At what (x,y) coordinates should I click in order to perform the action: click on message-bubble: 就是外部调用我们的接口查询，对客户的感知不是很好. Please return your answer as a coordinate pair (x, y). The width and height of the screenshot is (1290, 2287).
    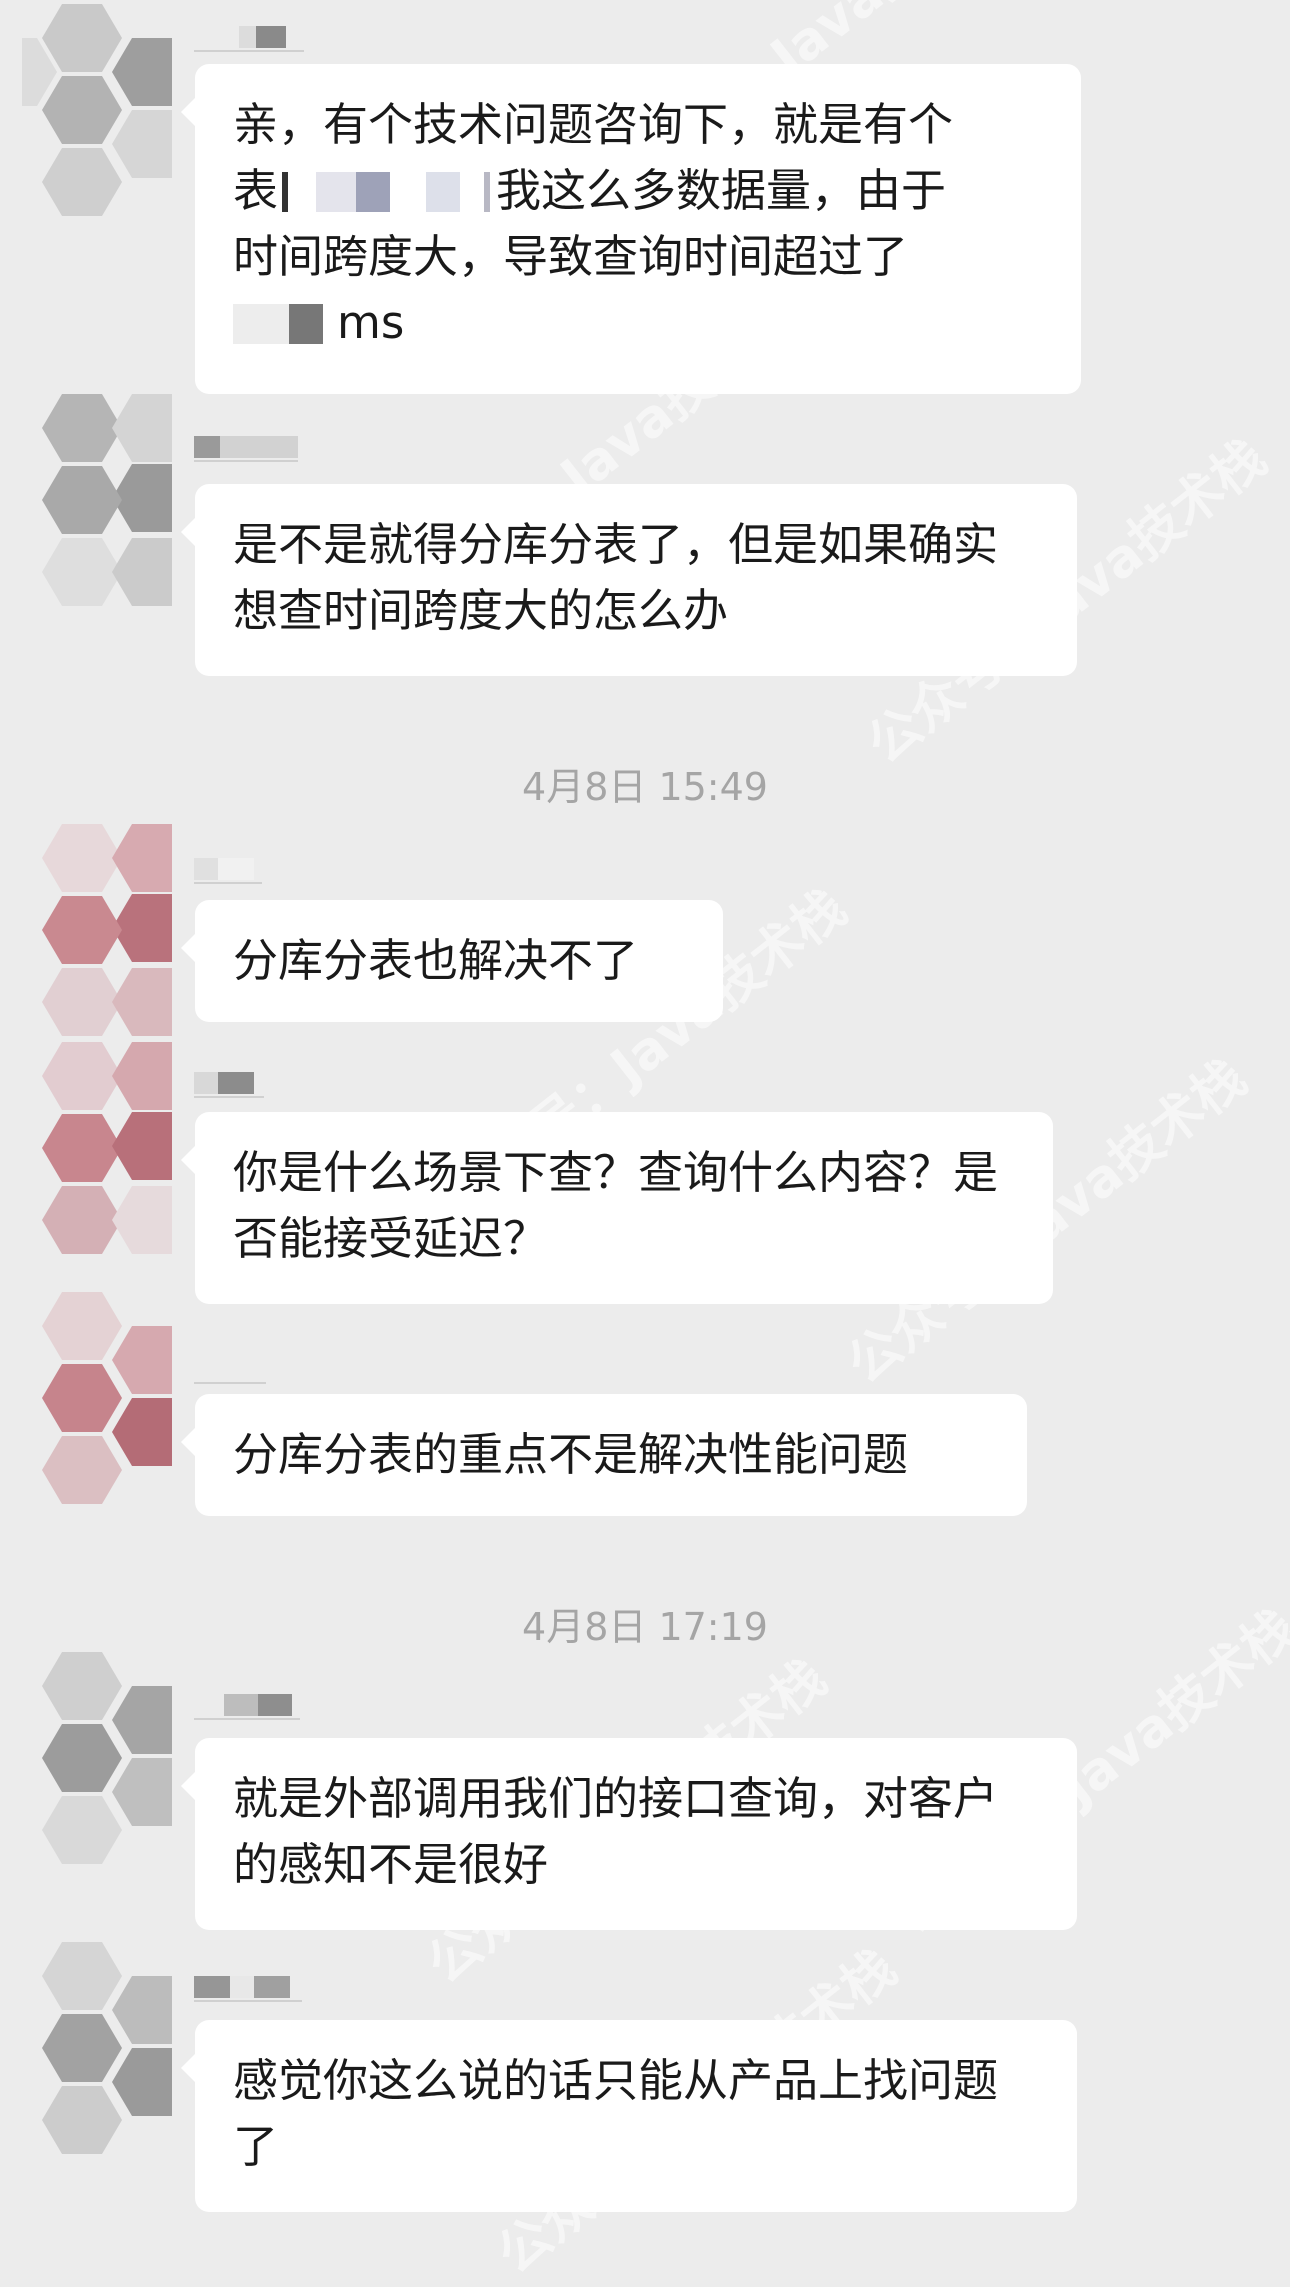
    Looking at the image, I should click on (629, 1834).